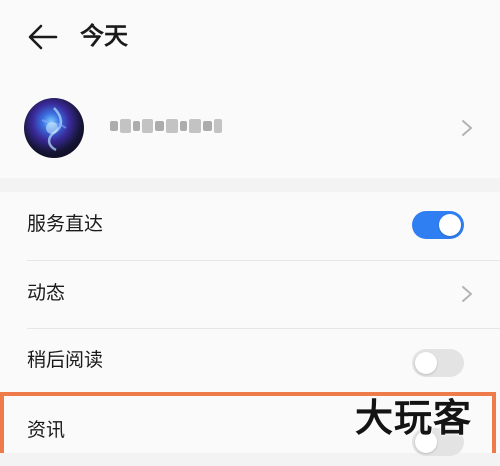 The height and width of the screenshot is (466, 500). I want to click on account-name-blurred, so click(166, 126).